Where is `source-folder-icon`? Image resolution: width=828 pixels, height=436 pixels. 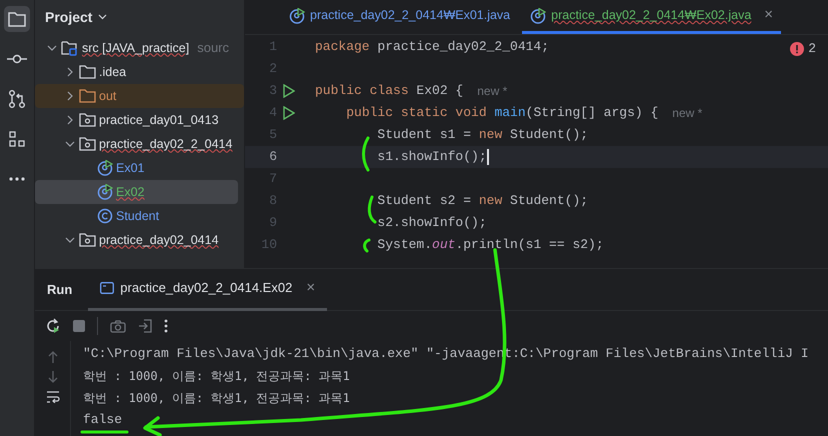 source-folder-icon is located at coordinates (70, 48).